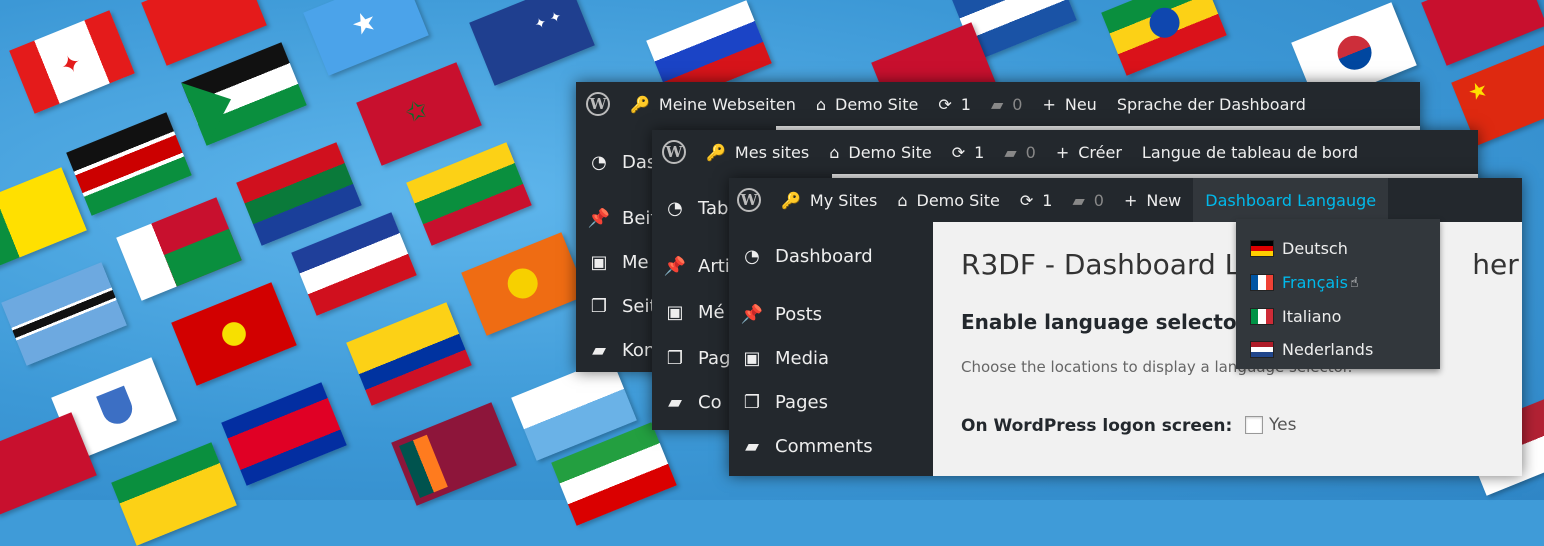 This screenshot has height=546, width=1544. What do you see at coordinates (807, 256) in the screenshot?
I see `sidebar-item-dashboard: ◔ Dashboard` at bounding box center [807, 256].